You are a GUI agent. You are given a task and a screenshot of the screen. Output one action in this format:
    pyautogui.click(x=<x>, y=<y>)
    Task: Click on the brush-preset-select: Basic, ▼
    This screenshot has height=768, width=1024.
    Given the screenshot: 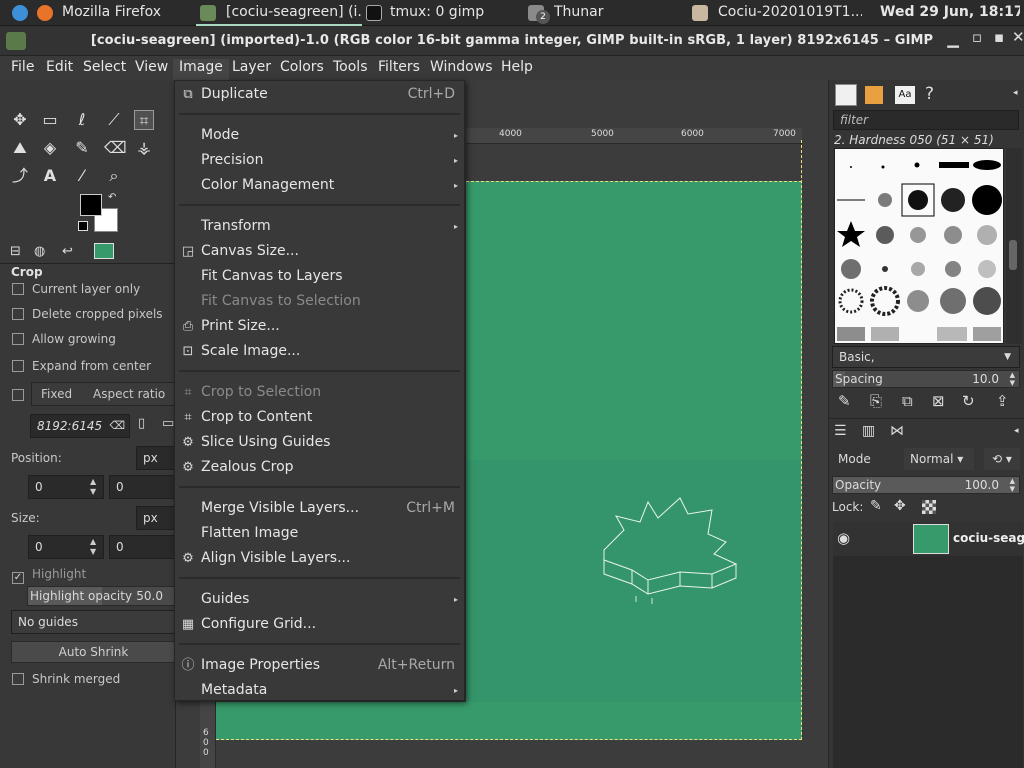 What is the action you would take?
    pyautogui.click(x=926, y=357)
    